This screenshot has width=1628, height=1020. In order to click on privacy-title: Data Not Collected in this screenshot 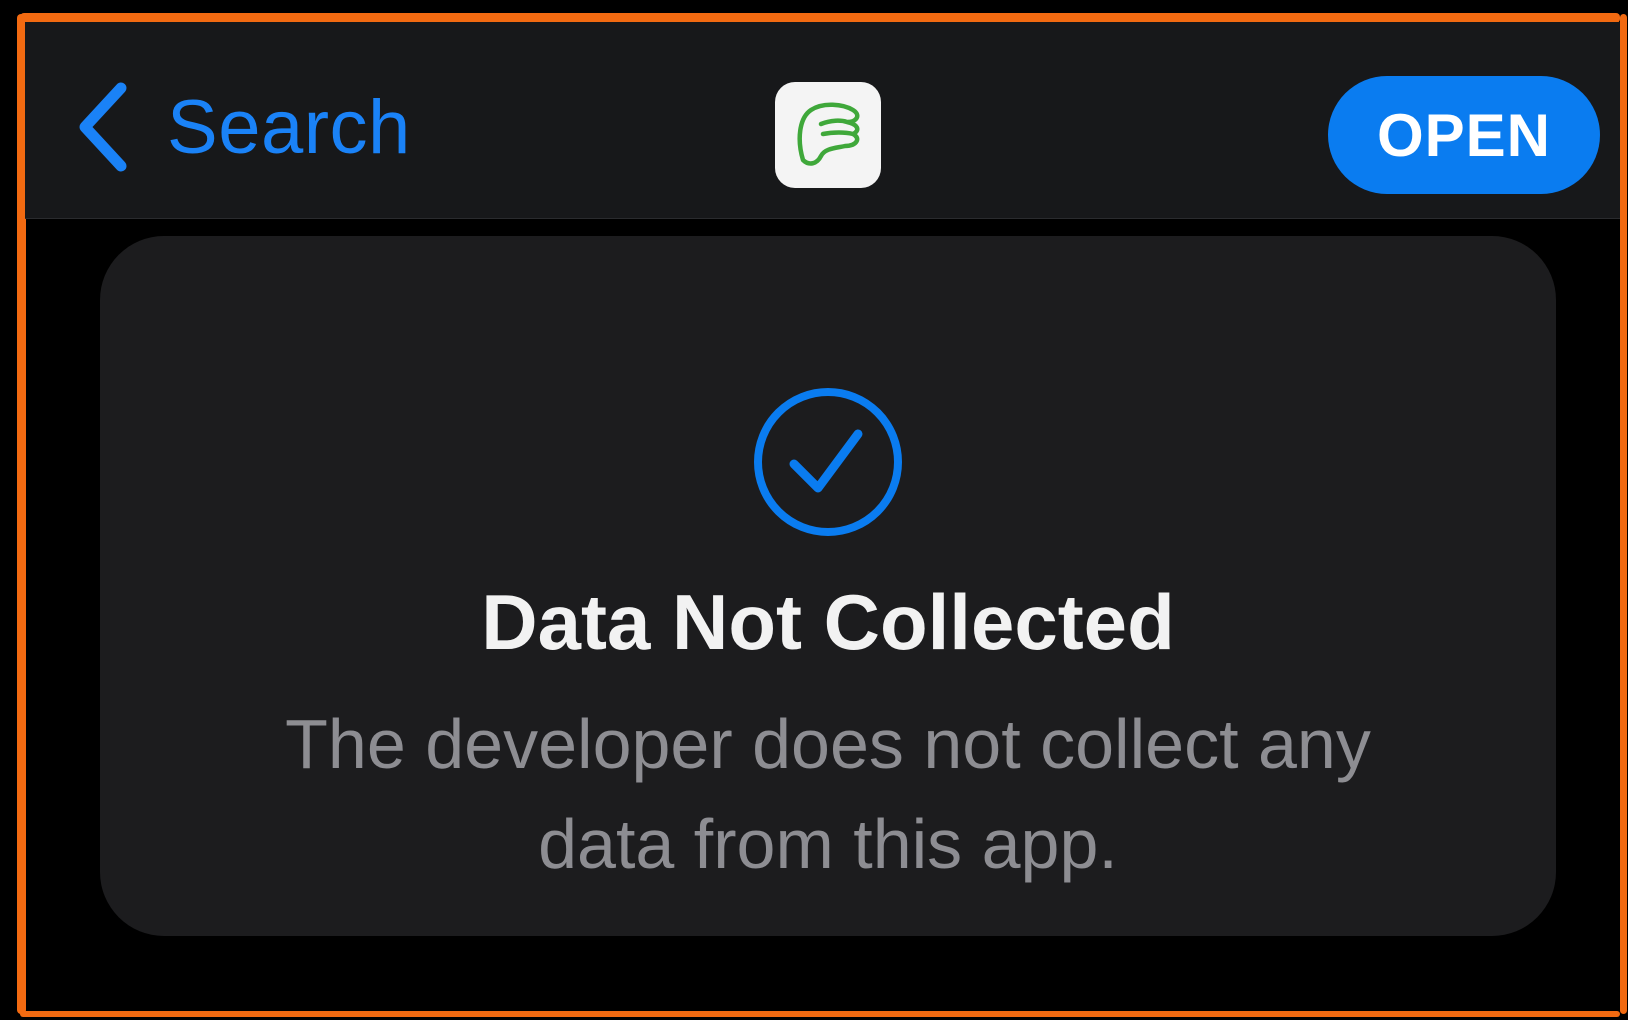, I will do `click(828, 622)`.